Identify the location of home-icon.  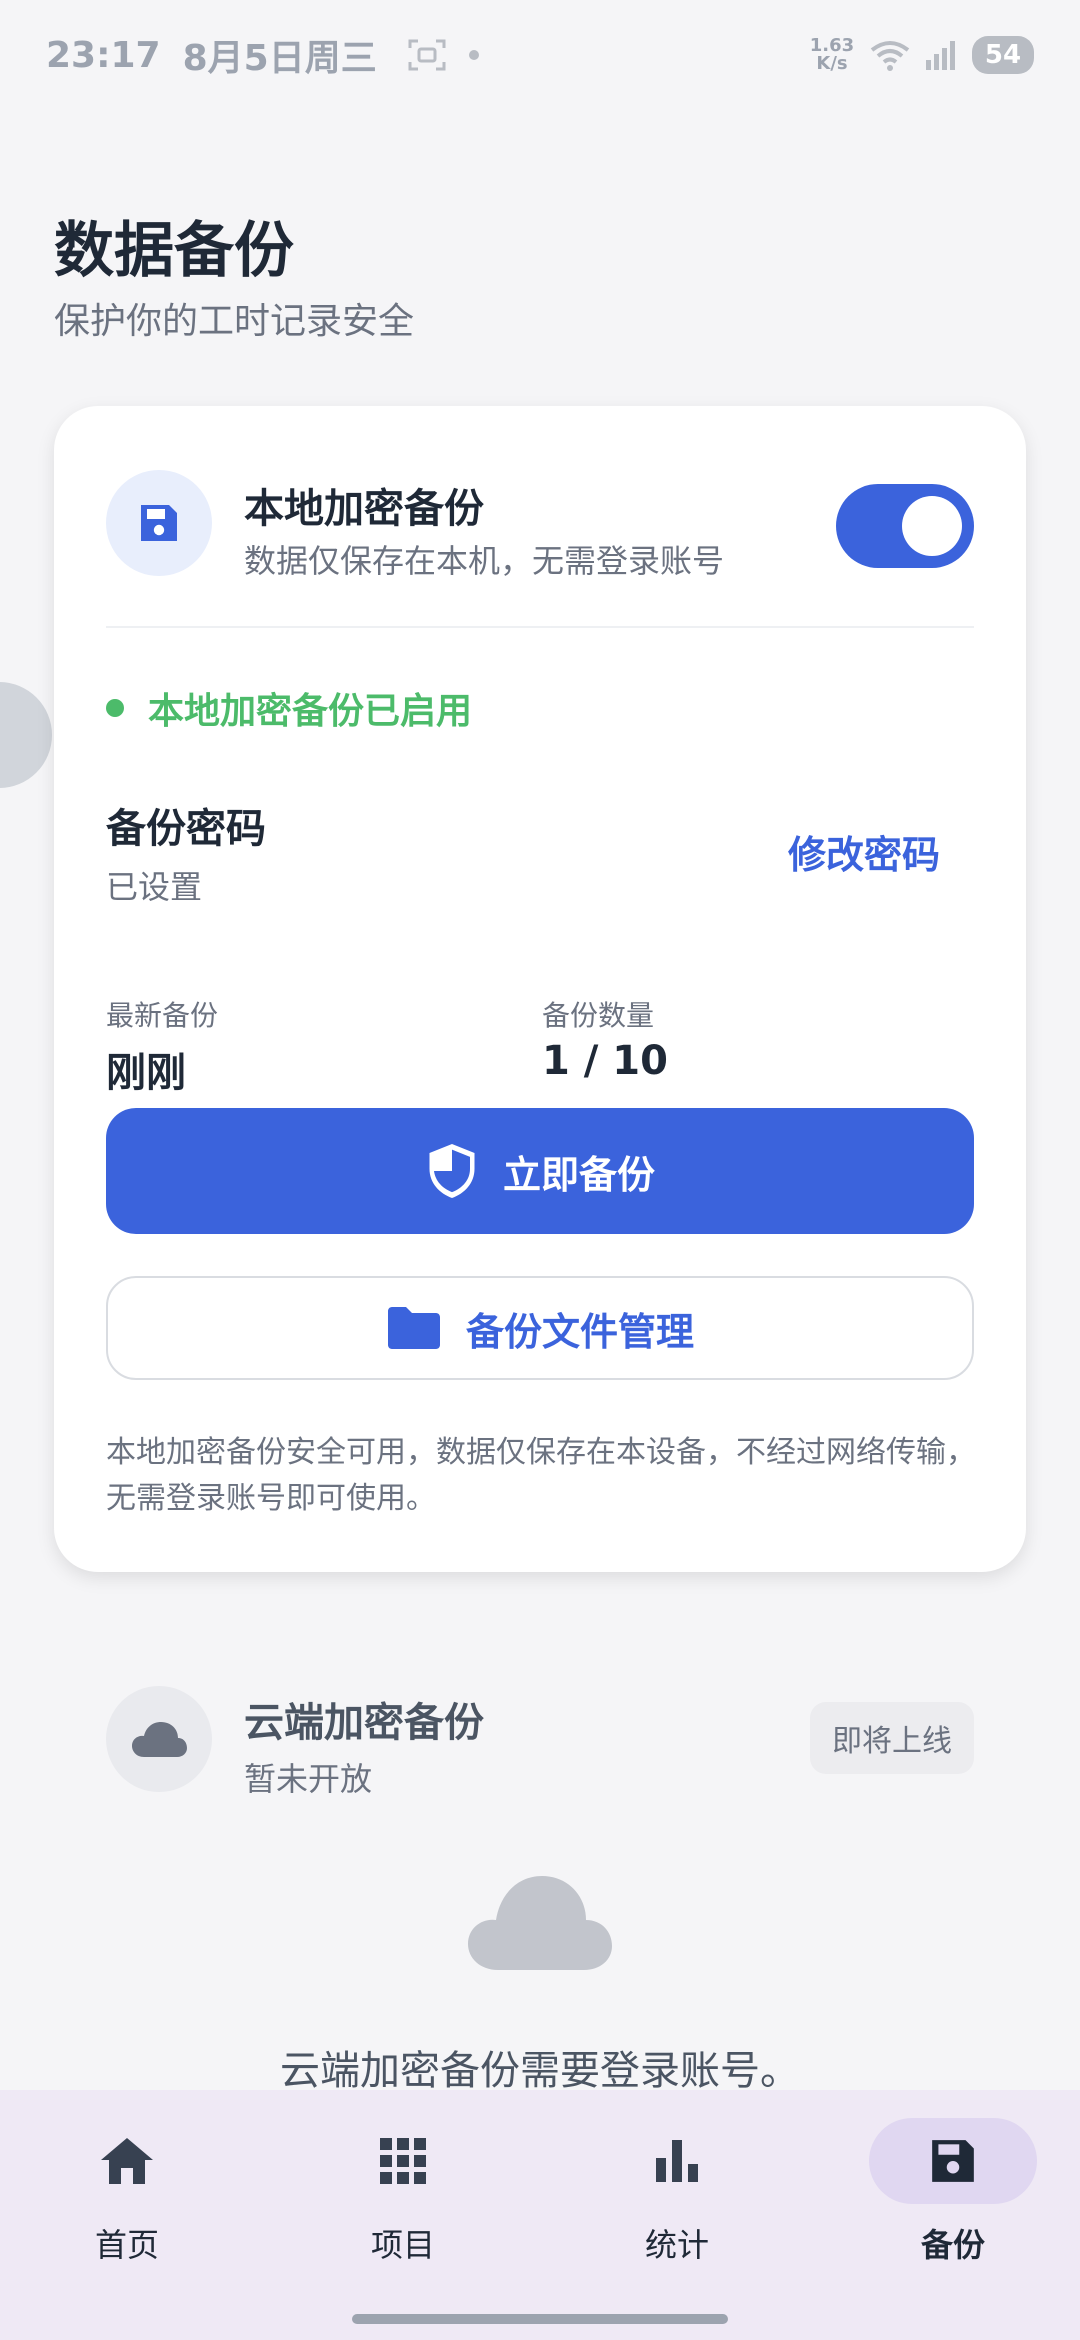
(127, 2161).